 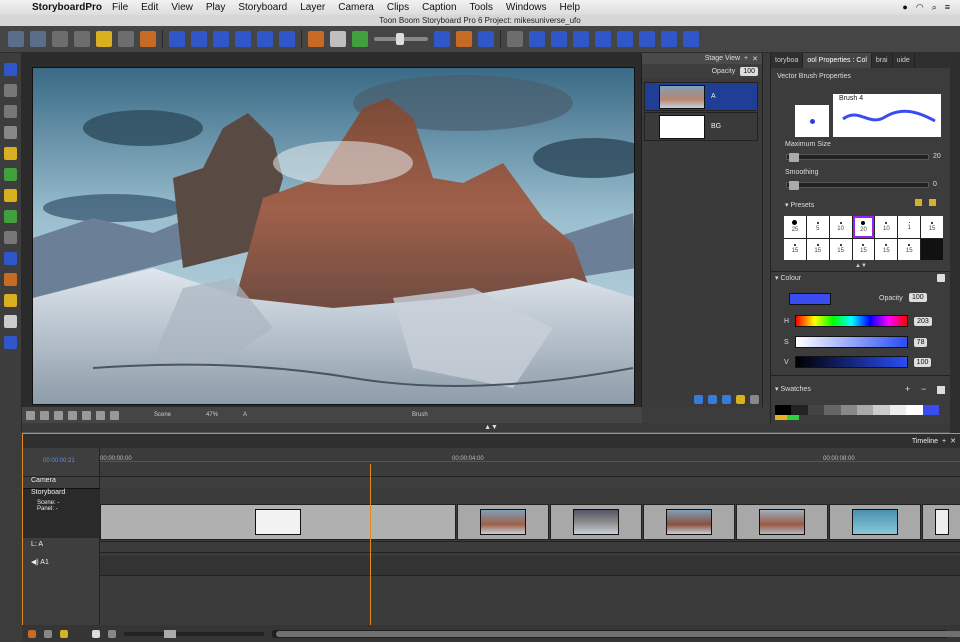 What do you see at coordinates (35, 562) in the screenshot?
I see `speaker-icon: ◀)` at bounding box center [35, 562].